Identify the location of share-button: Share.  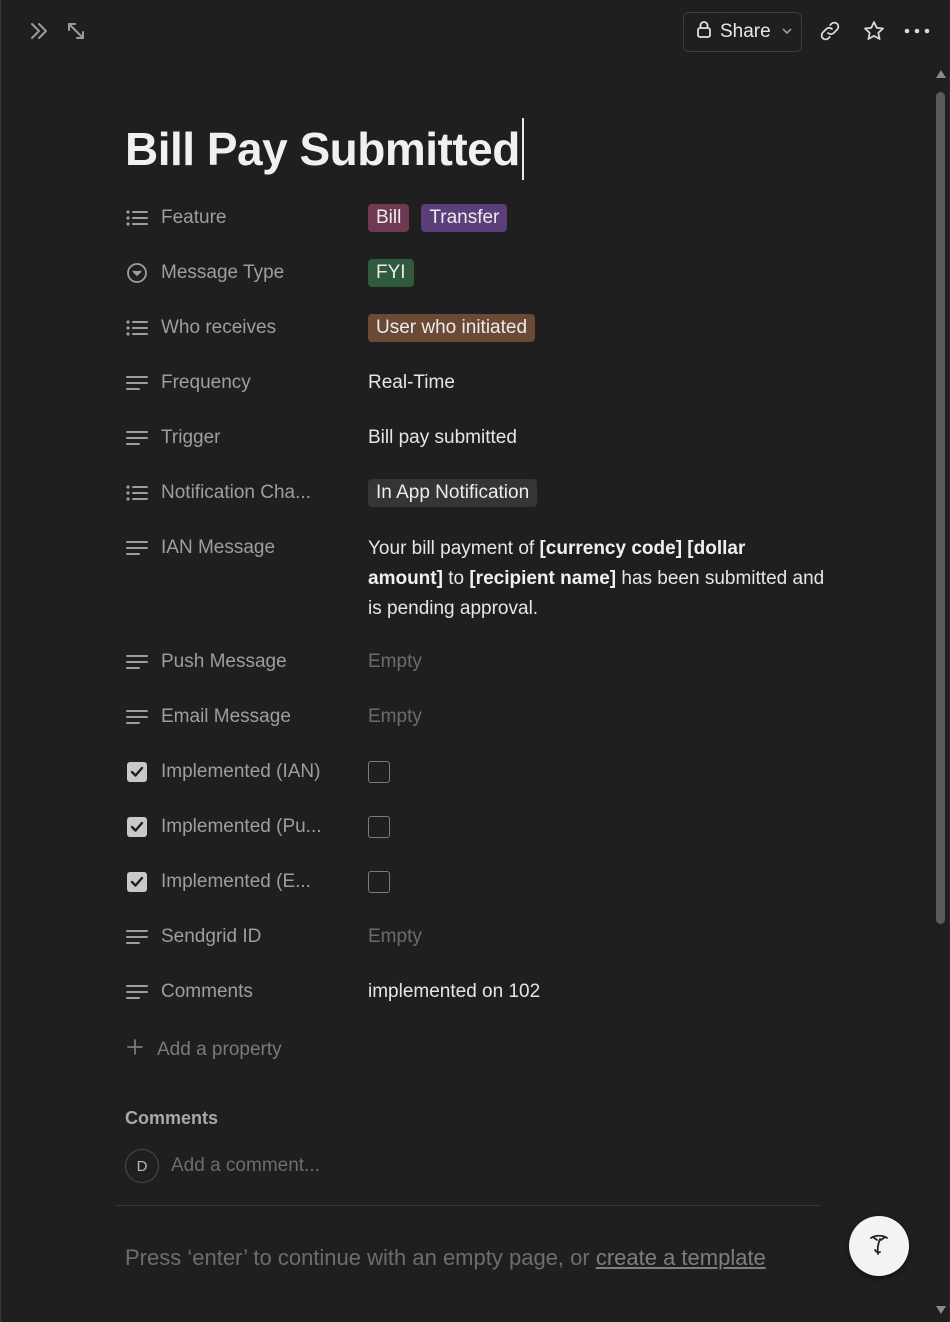
(742, 32).